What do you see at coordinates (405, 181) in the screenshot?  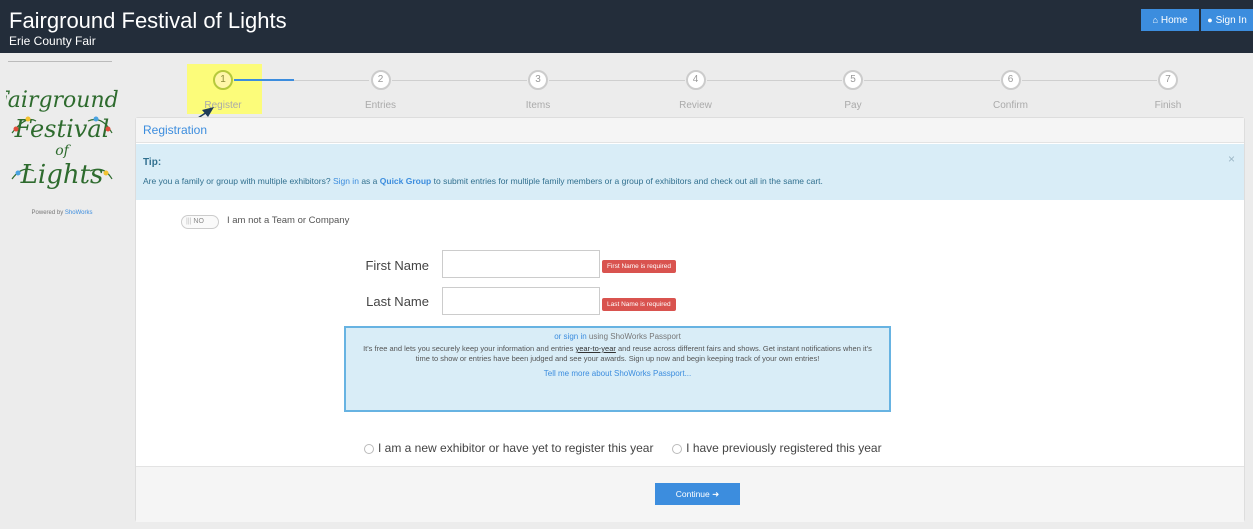 I see `quick-group-link: Quick Group` at bounding box center [405, 181].